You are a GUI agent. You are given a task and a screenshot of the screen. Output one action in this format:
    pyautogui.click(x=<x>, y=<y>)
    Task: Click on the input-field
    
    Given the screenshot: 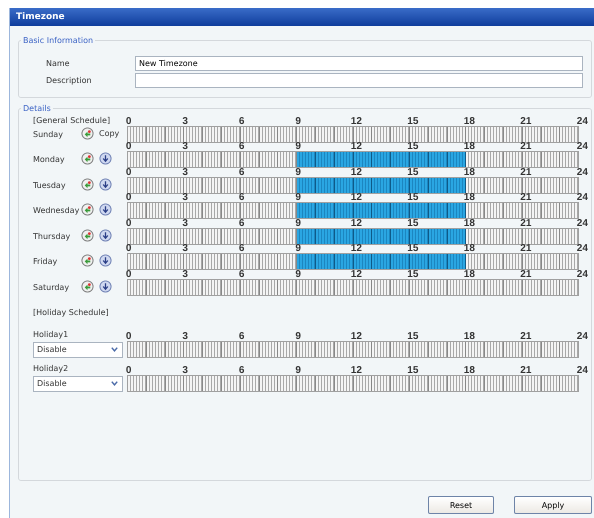 What is the action you would take?
    pyautogui.click(x=359, y=80)
    